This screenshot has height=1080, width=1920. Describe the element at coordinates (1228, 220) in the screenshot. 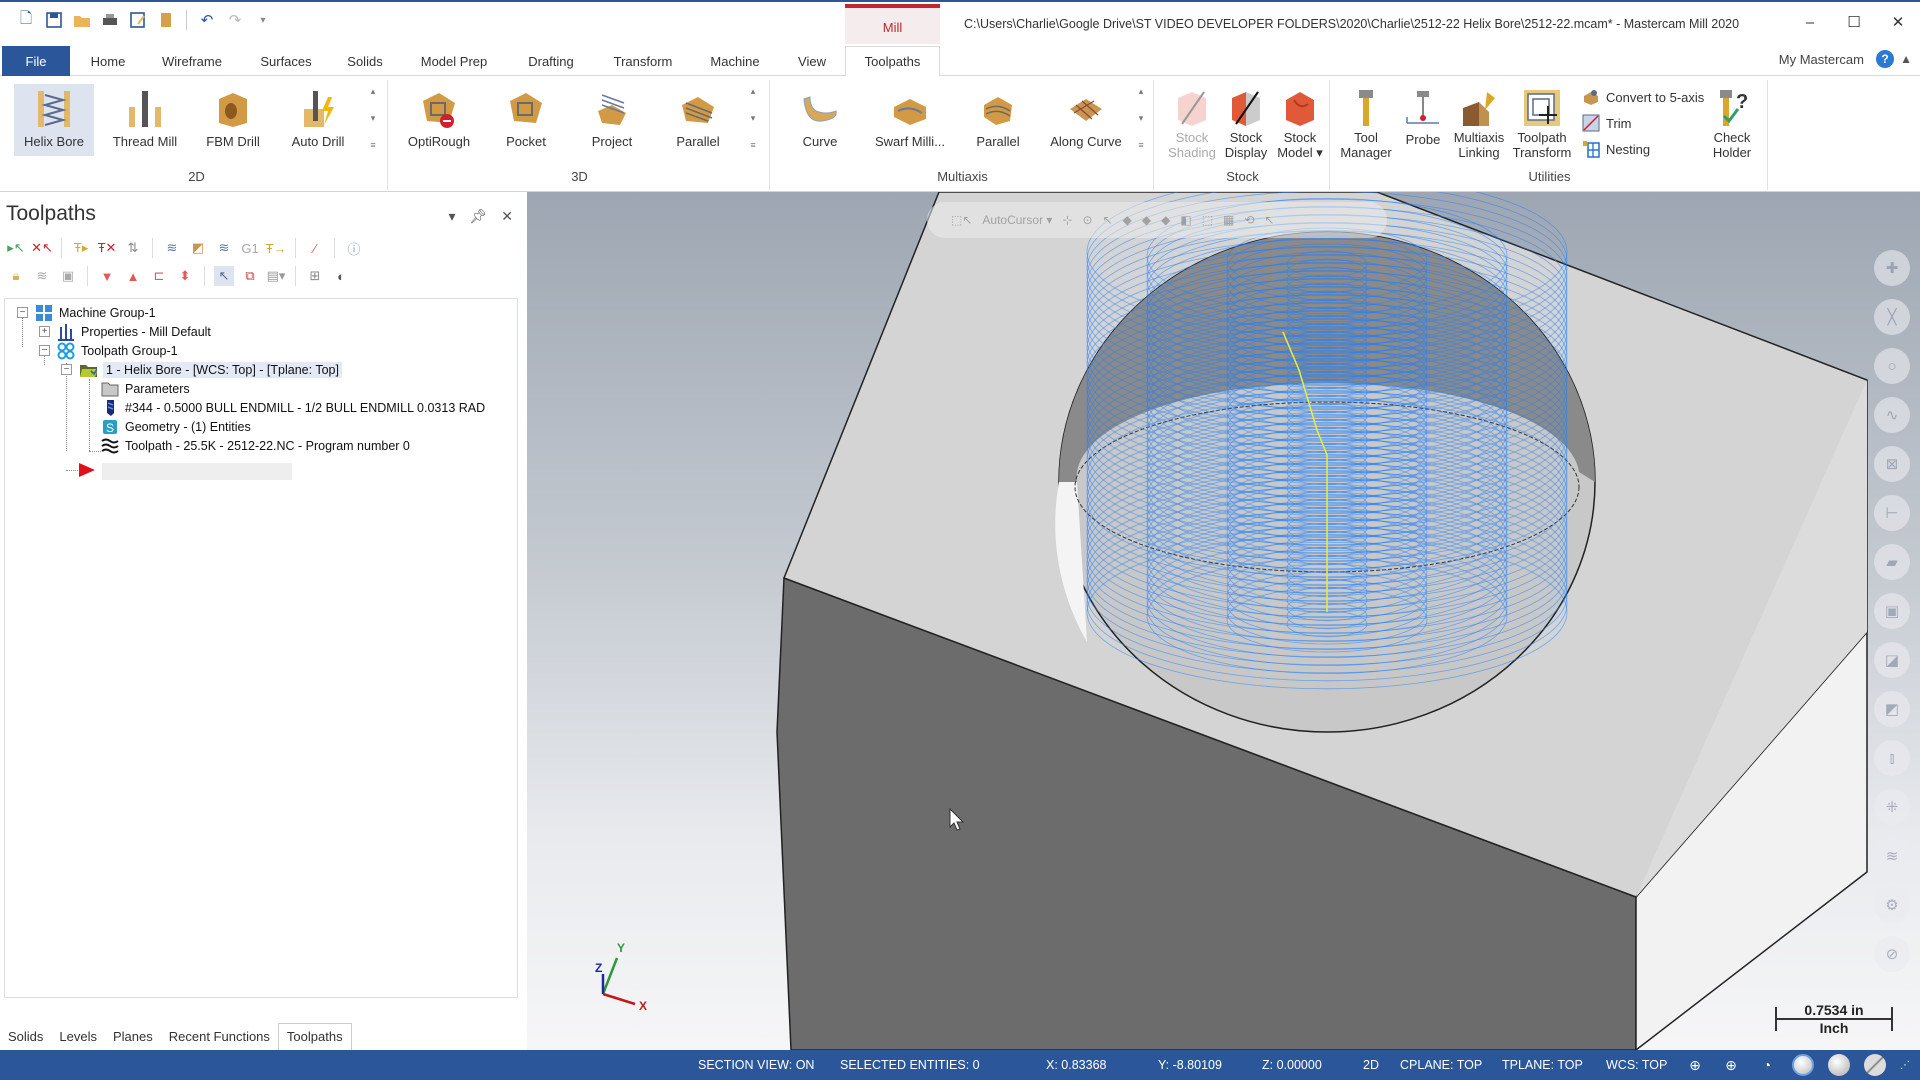

I see `verify-select-icon: ▦` at that location.